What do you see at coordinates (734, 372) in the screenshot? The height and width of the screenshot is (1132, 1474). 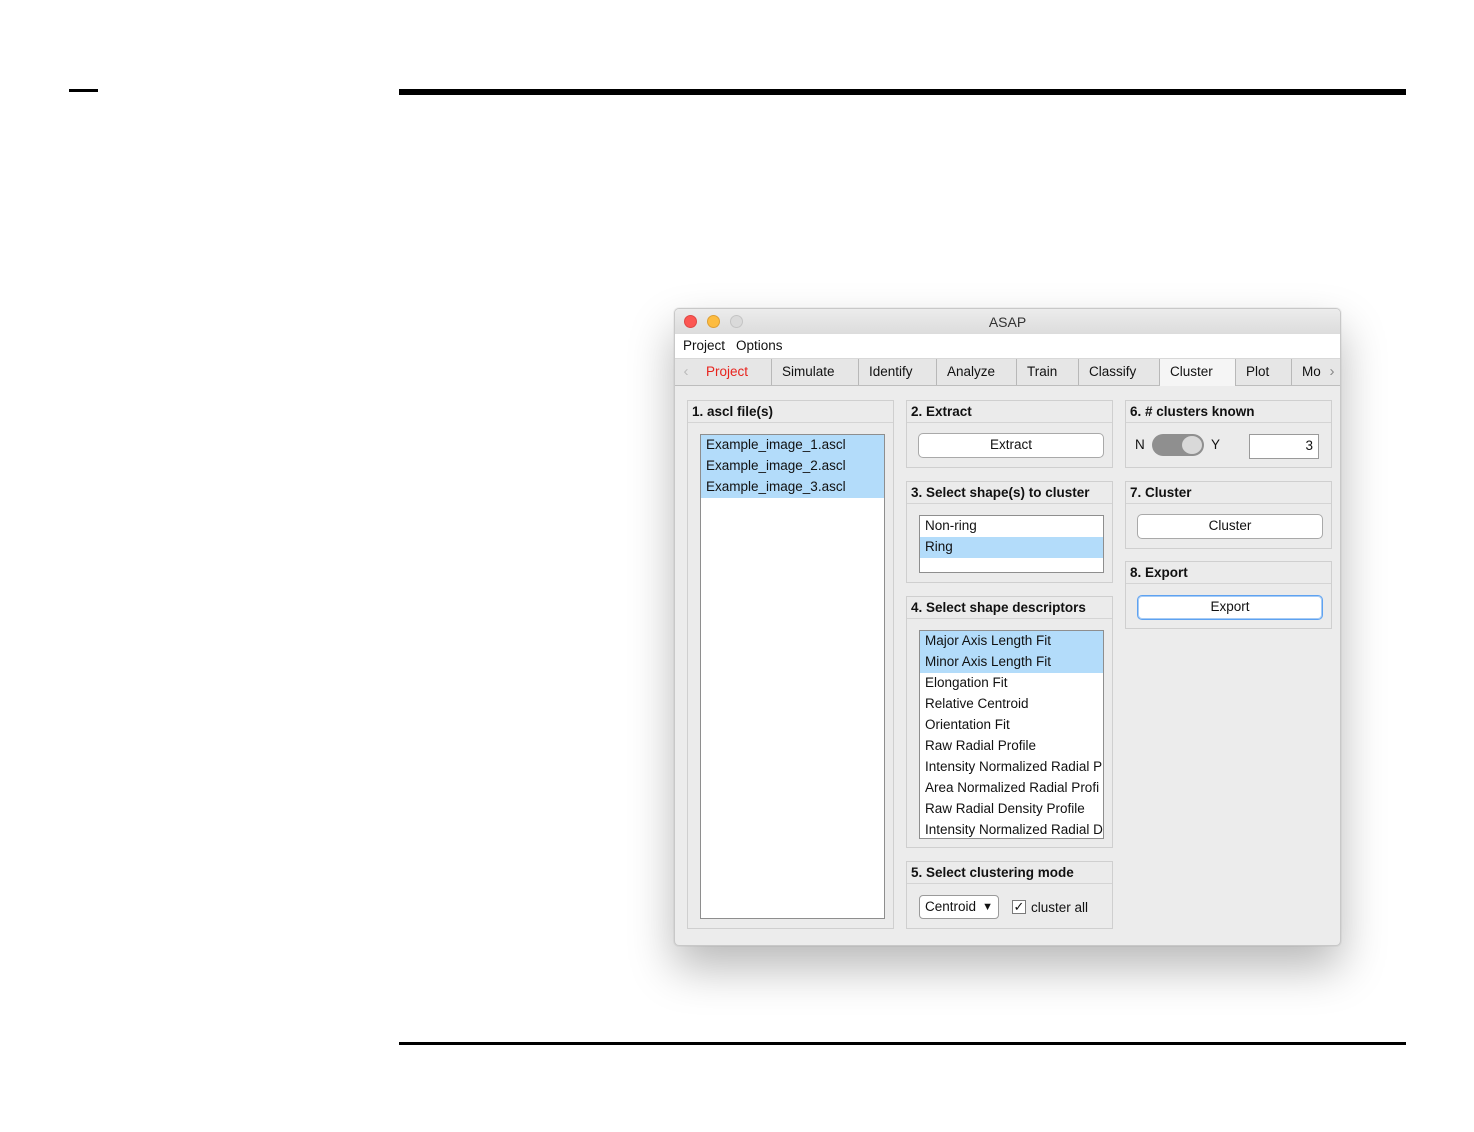 I see `tab-project: Project` at bounding box center [734, 372].